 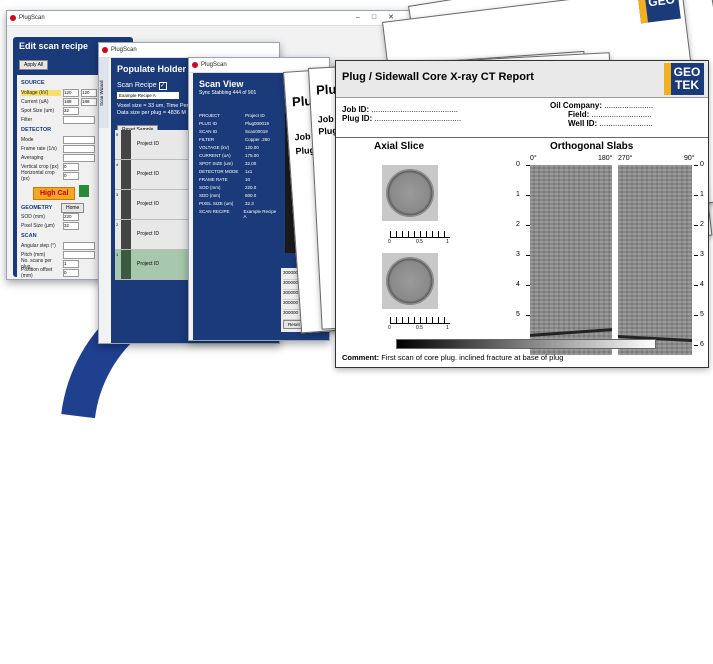 What do you see at coordinates (210, 187) in the screenshot?
I see `scan-field-key: SOD (mm)` at bounding box center [210, 187].